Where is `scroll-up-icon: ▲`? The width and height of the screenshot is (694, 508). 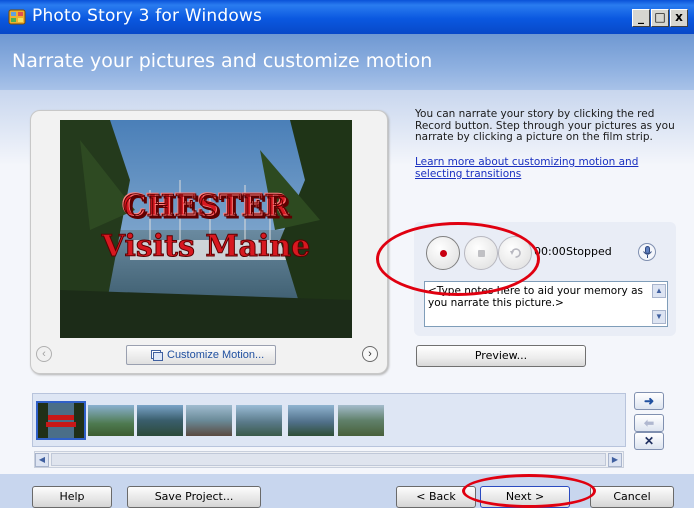 scroll-up-icon: ▲ is located at coordinates (659, 290).